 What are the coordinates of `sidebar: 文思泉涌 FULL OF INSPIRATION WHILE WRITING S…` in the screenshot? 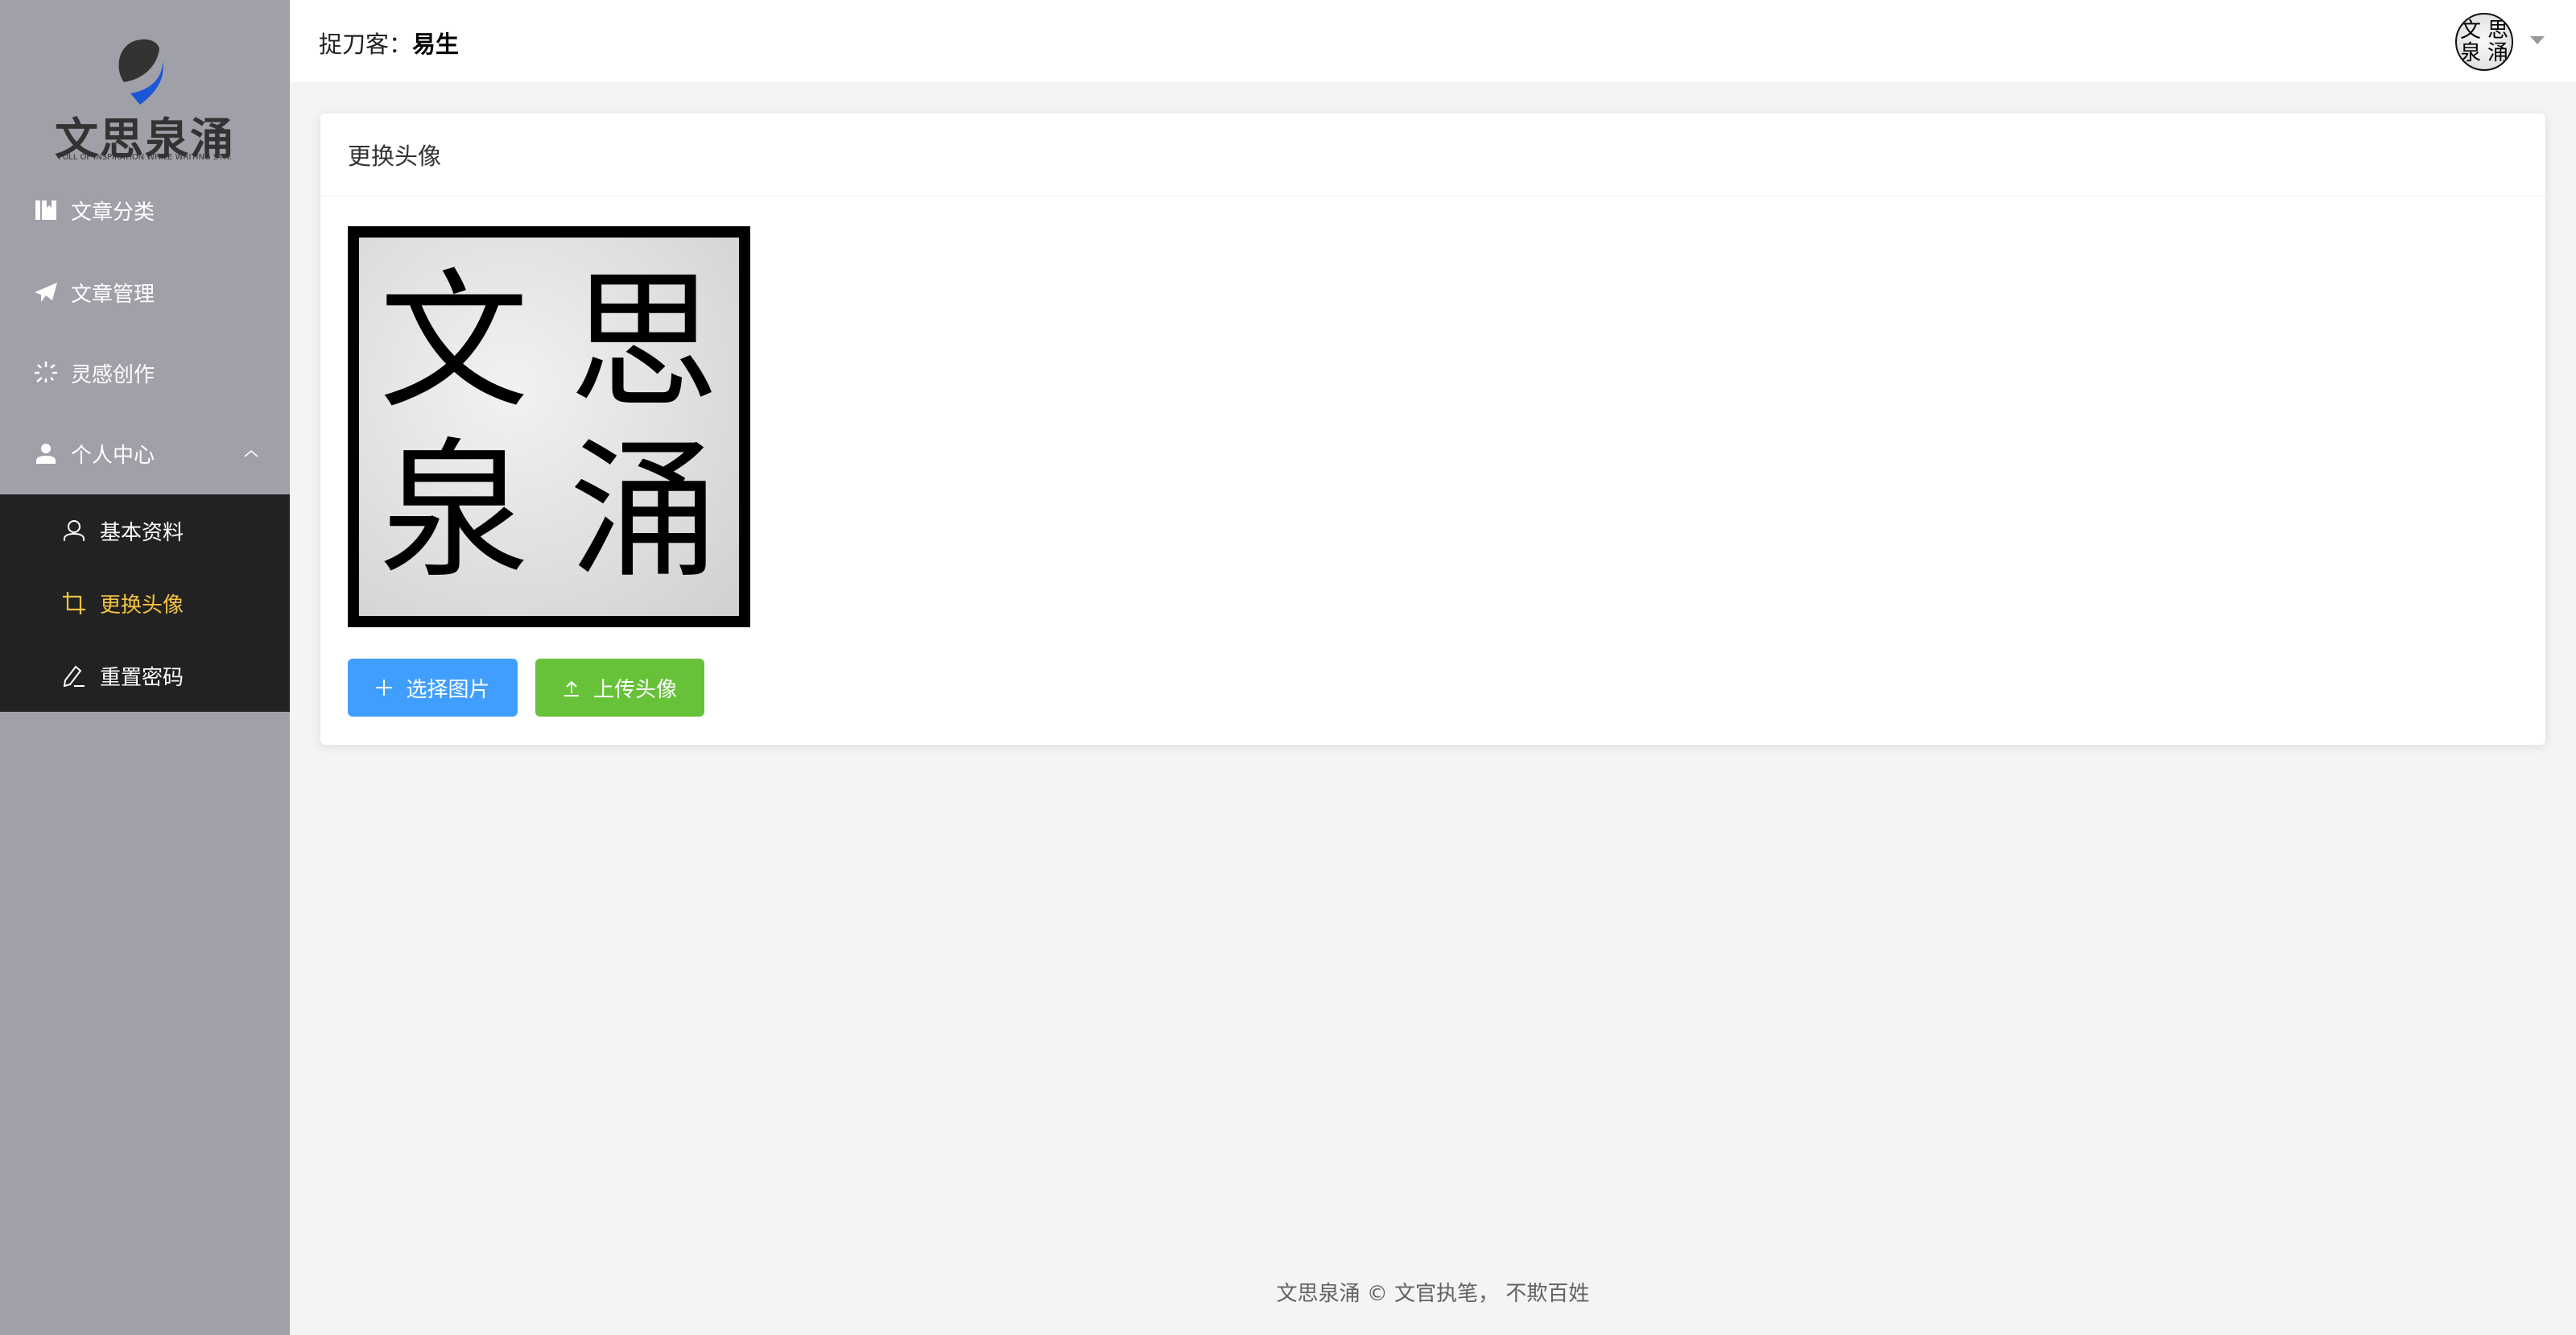 It's located at (145, 667).